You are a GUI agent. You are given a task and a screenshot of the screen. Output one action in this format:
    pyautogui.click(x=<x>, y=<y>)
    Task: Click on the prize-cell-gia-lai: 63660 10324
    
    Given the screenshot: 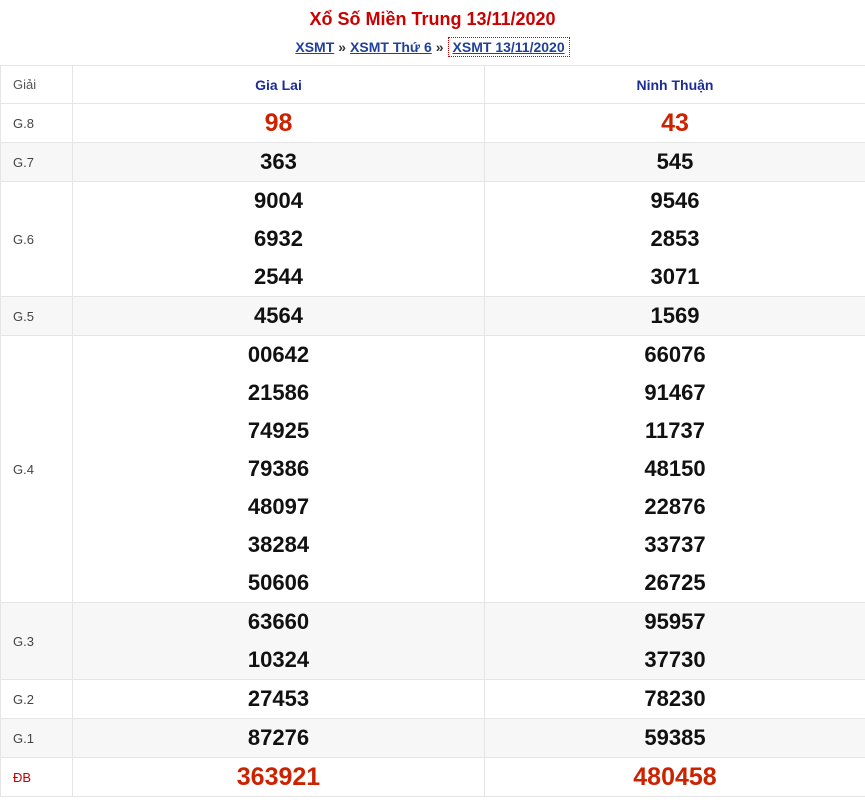 What is the action you would take?
    pyautogui.click(x=278, y=641)
    